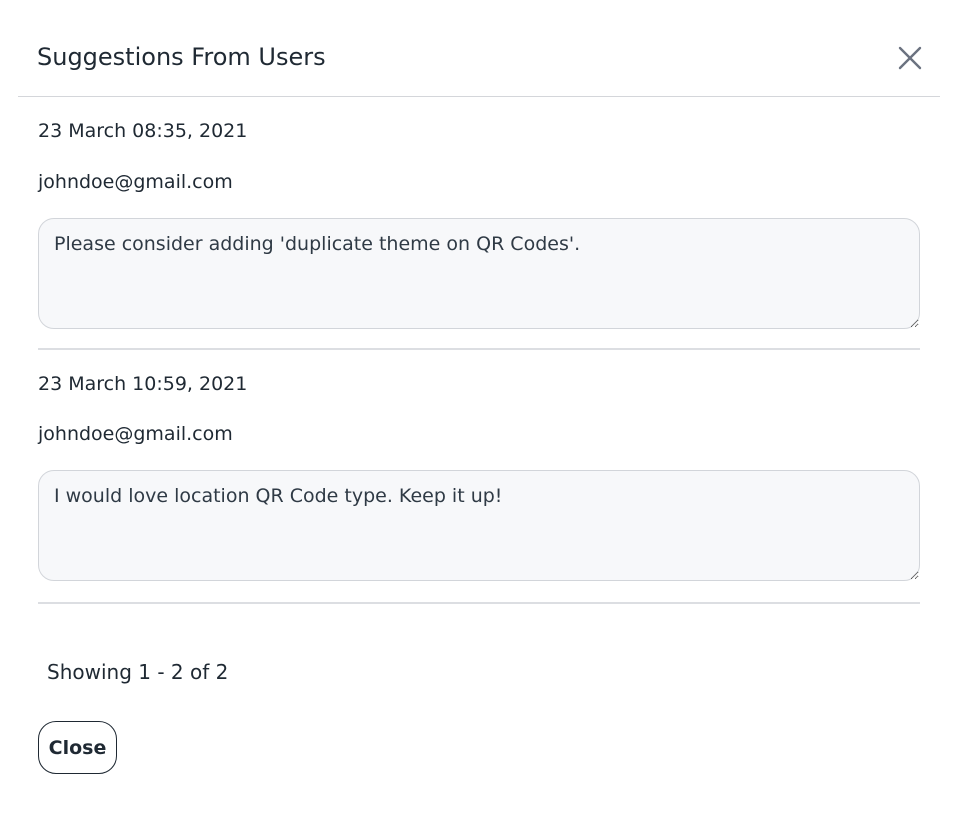 The width and height of the screenshot is (960, 813). What do you see at coordinates (479, 48) in the screenshot?
I see `modal-header: Suggestions From Users` at bounding box center [479, 48].